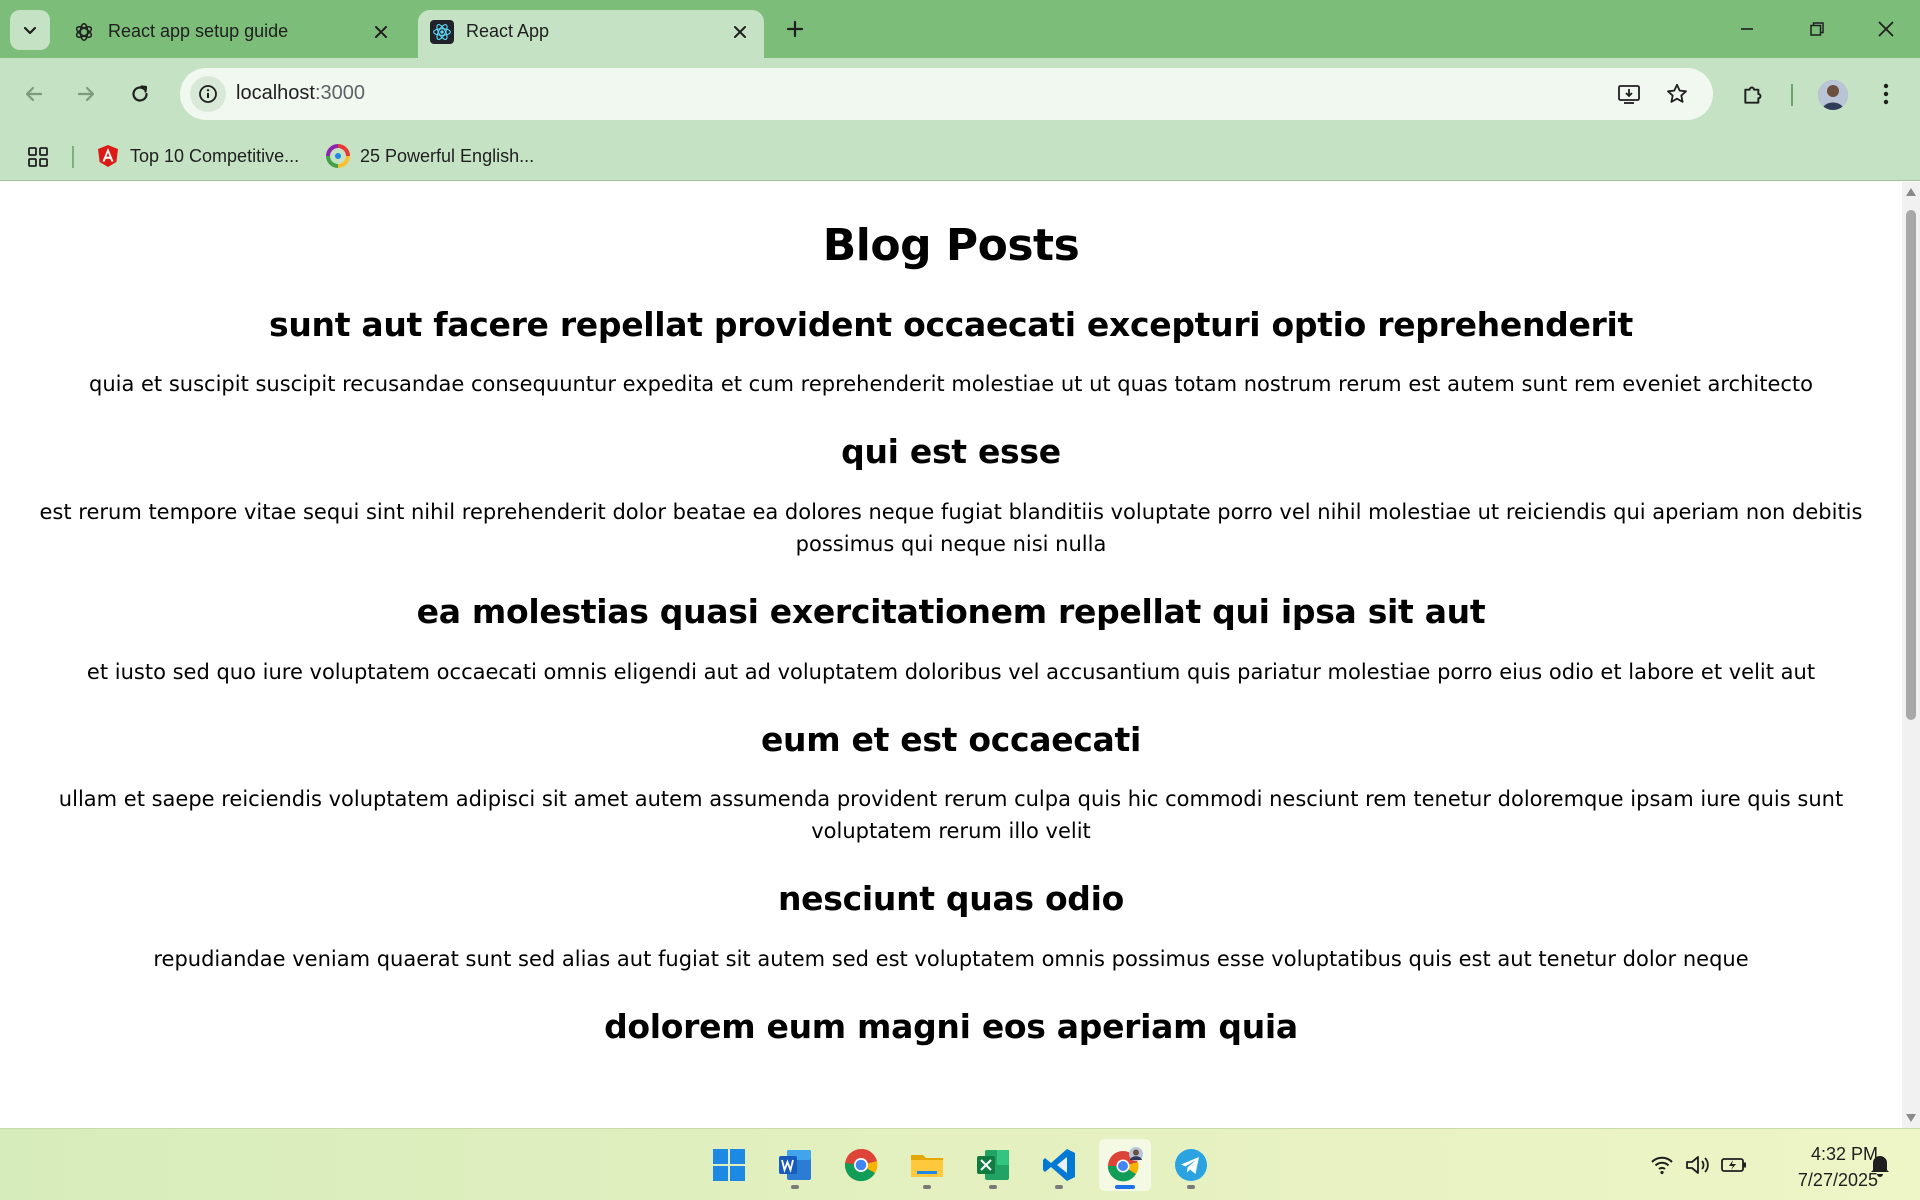  I want to click on tab-search-button, so click(30, 30).